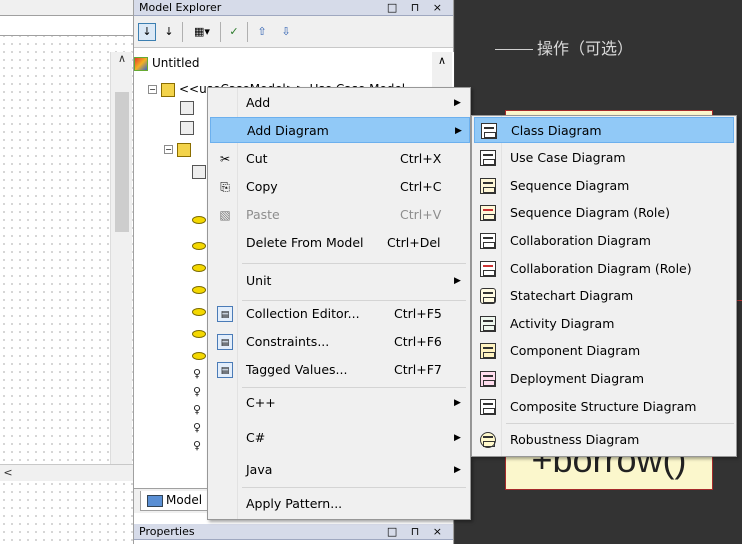 This screenshot has width=742, height=544. I want to click on menu-item-add: Add ▶, so click(339, 103).